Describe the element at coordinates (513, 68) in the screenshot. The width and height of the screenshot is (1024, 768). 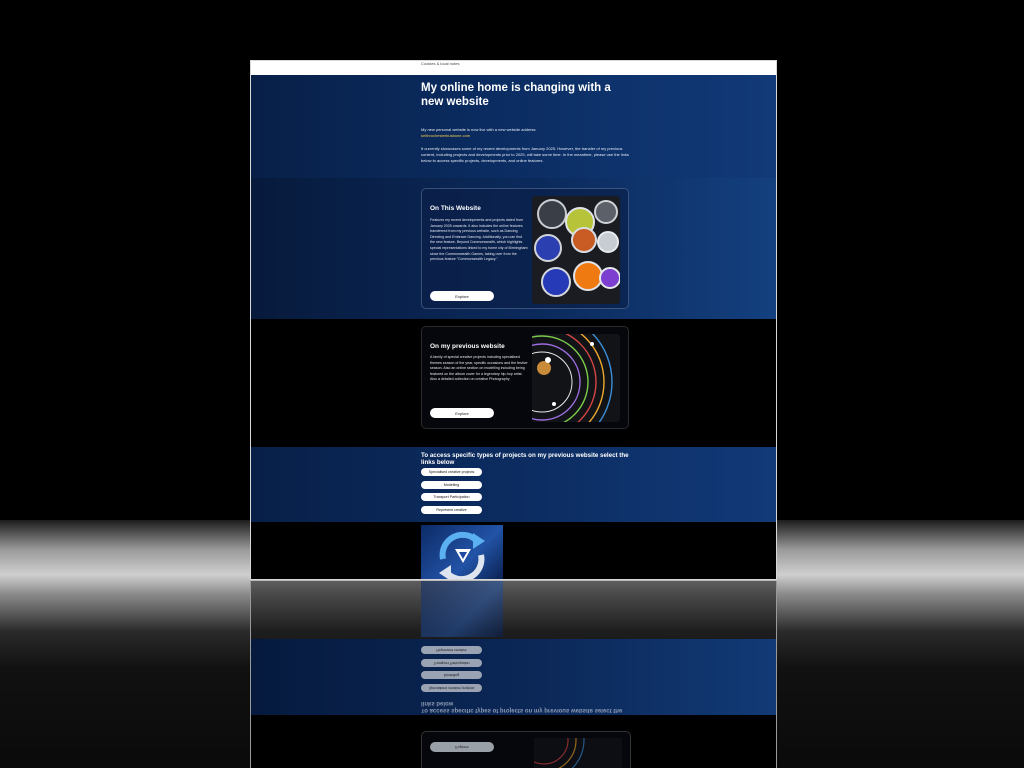
I see `cookie-bar: Cookies & local notes` at that location.